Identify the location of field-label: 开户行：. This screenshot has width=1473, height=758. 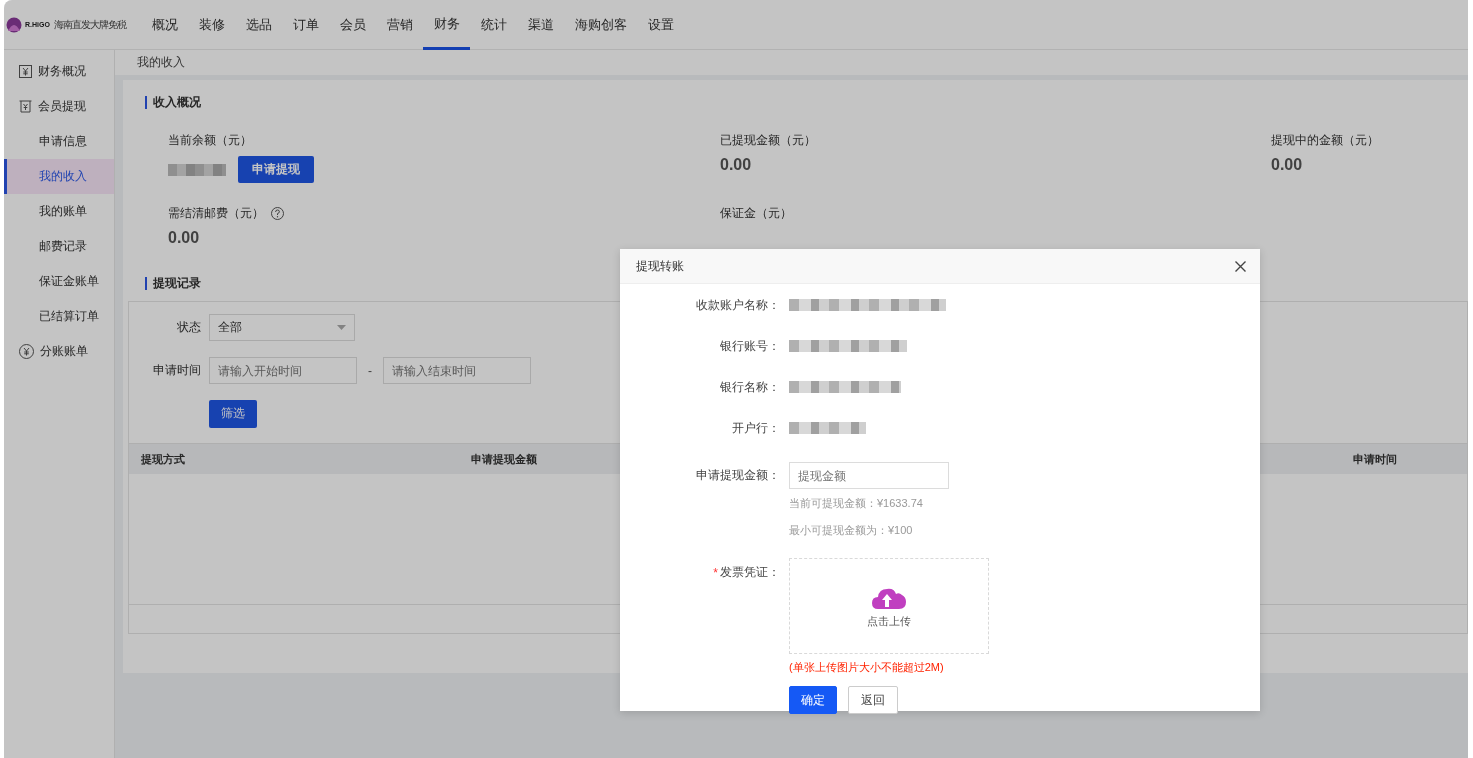
(755, 428).